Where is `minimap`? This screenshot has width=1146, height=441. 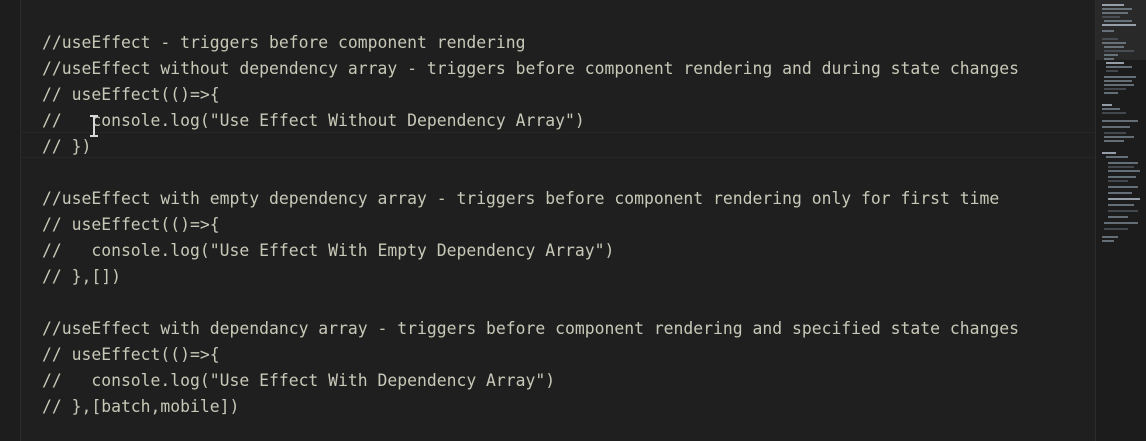
minimap is located at coordinates (1120, 220).